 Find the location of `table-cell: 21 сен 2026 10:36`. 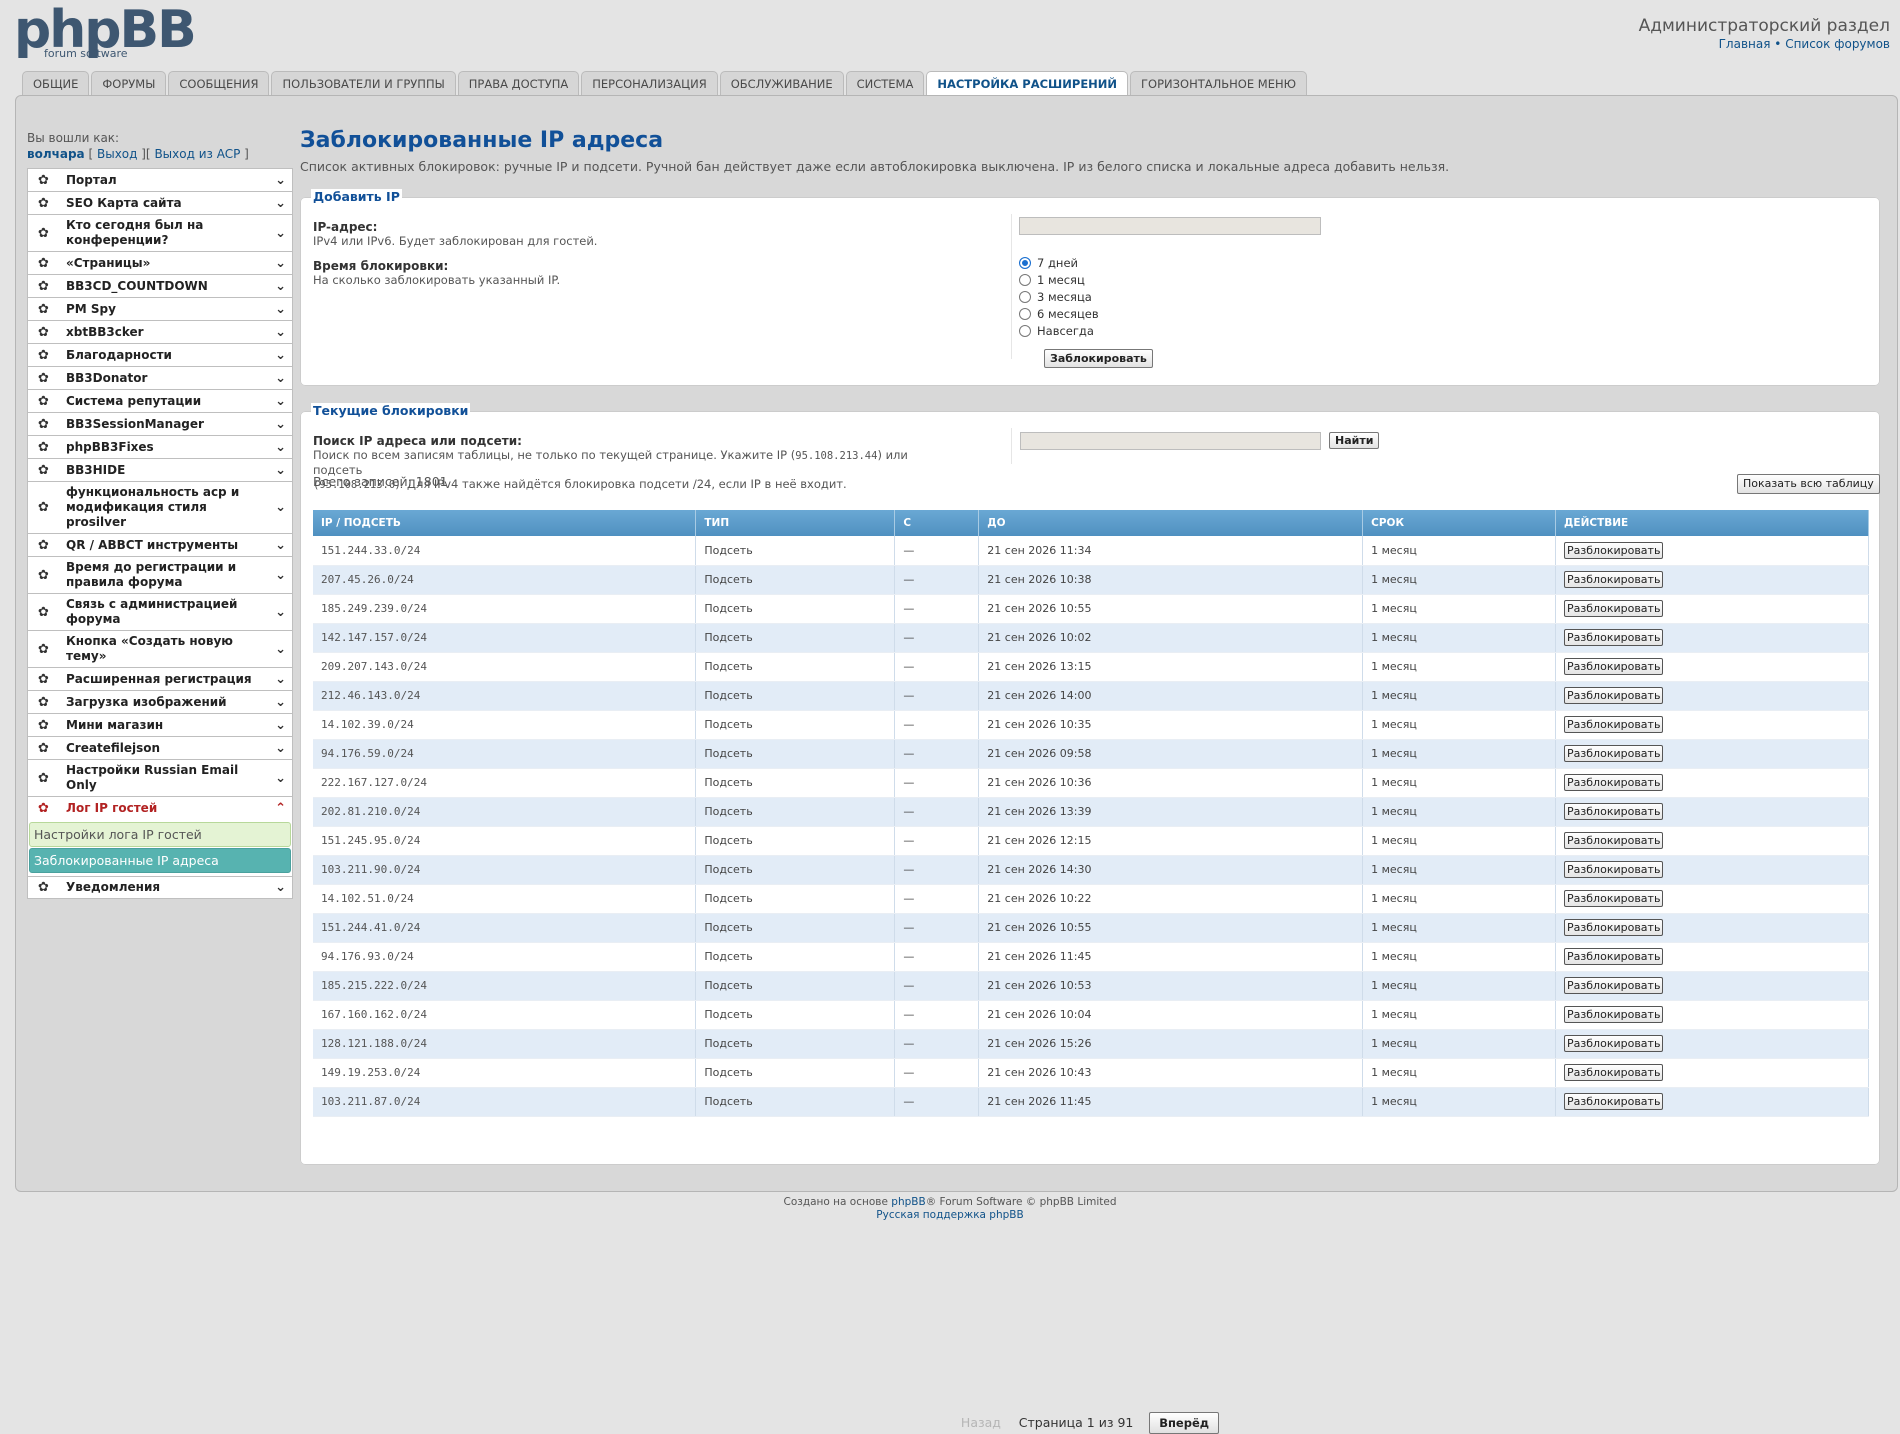

table-cell: 21 сен 2026 10:36 is located at coordinates (1171, 783).